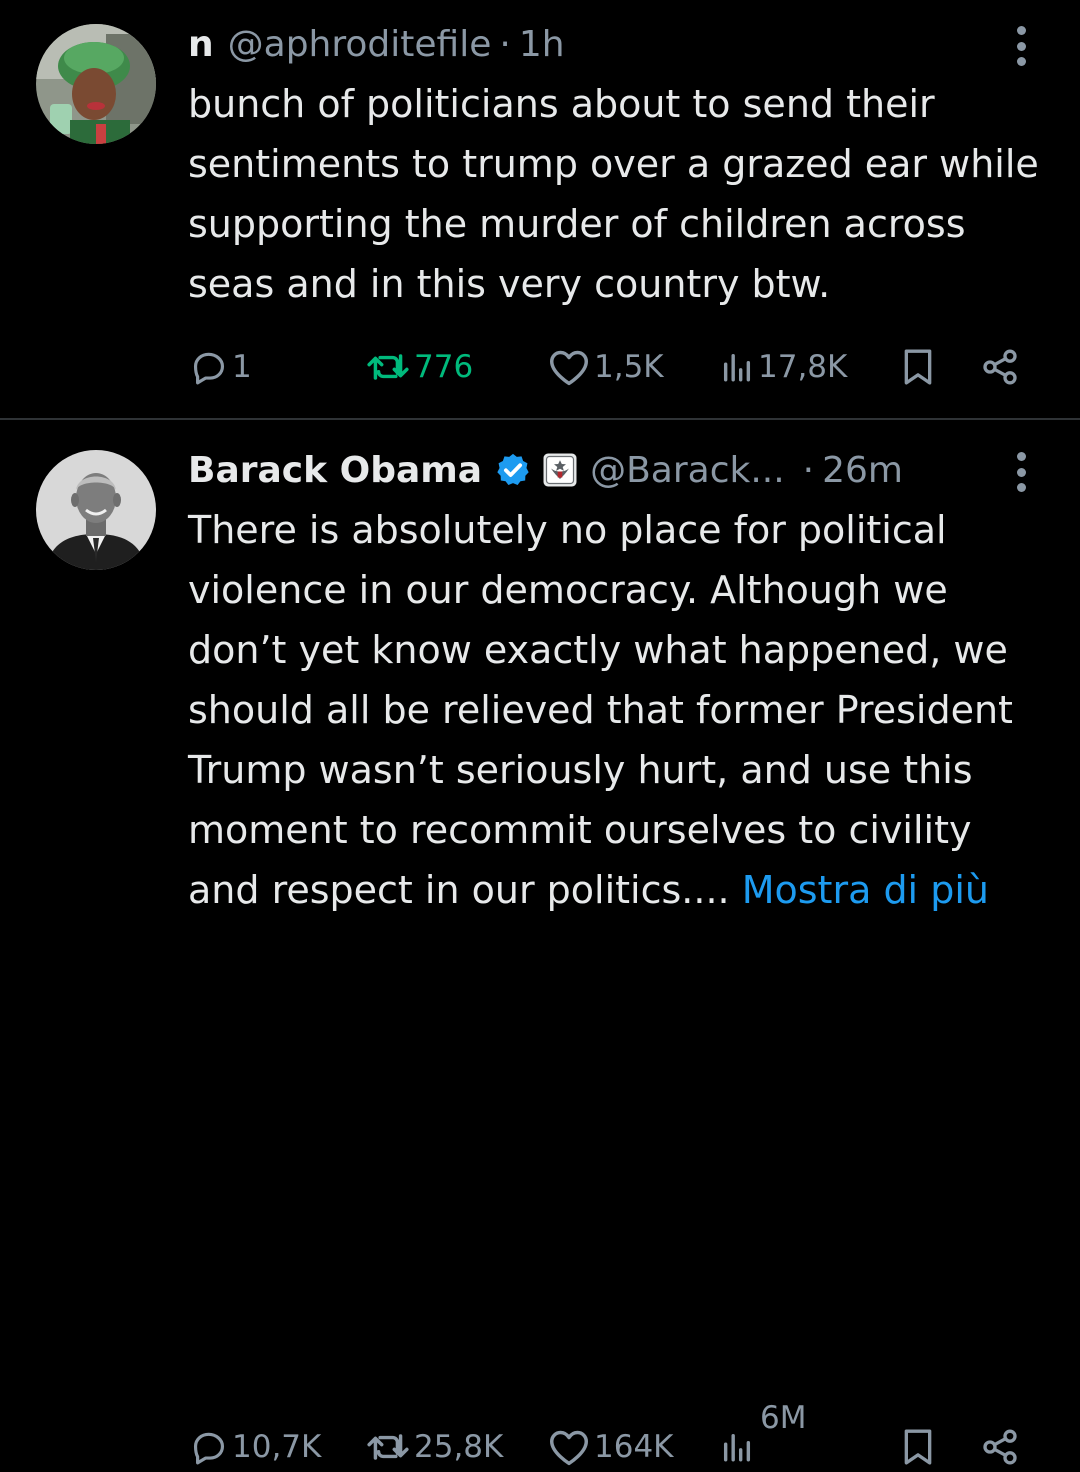 The height and width of the screenshot is (1472, 1080). Describe the element at coordinates (803, 367) in the screenshot. I see `view-count: 17,8K` at that location.